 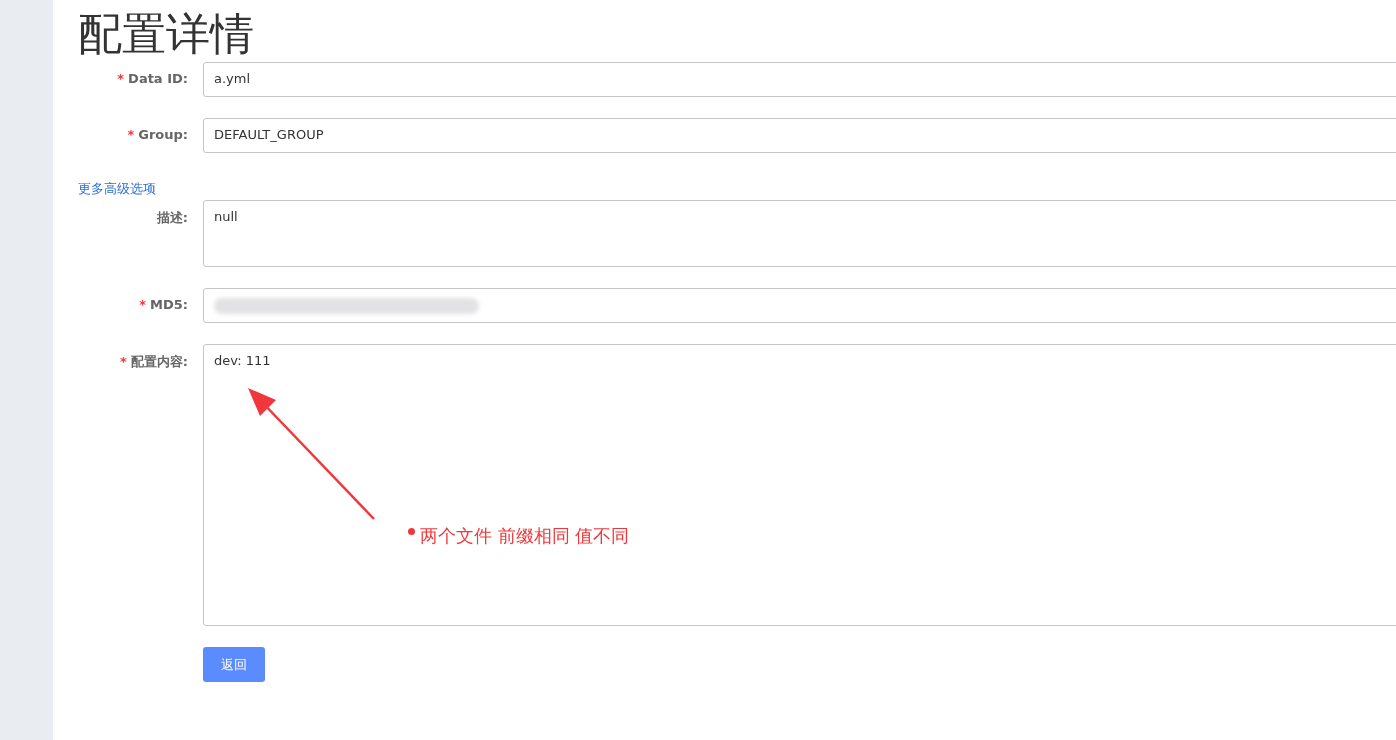 What do you see at coordinates (172, 217) in the screenshot?
I see `field-label: 描述:` at bounding box center [172, 217].